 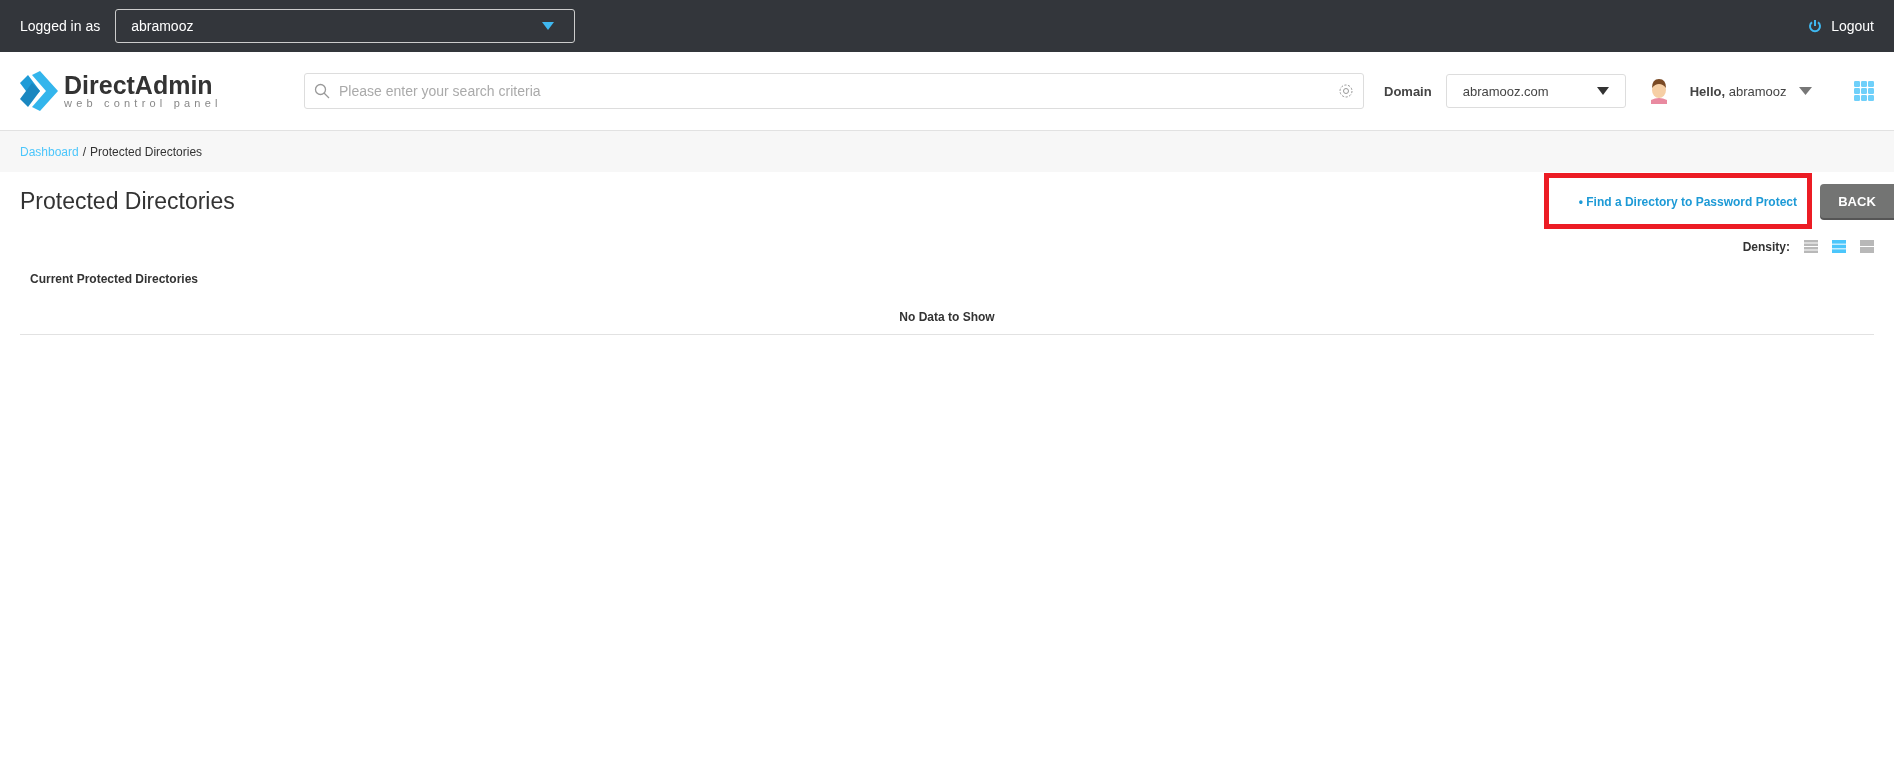 What do you see at coordinates (1852, 26) in the screenshot?
I see `logout-link: Logout` at bounding box center [1852, 26].